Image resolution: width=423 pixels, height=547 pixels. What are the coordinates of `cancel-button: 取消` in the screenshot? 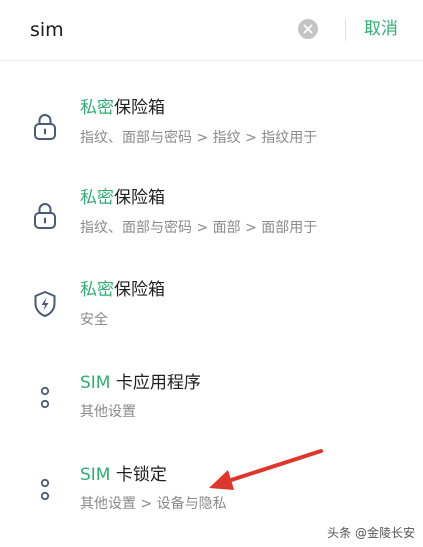 It's located at (381, 29).